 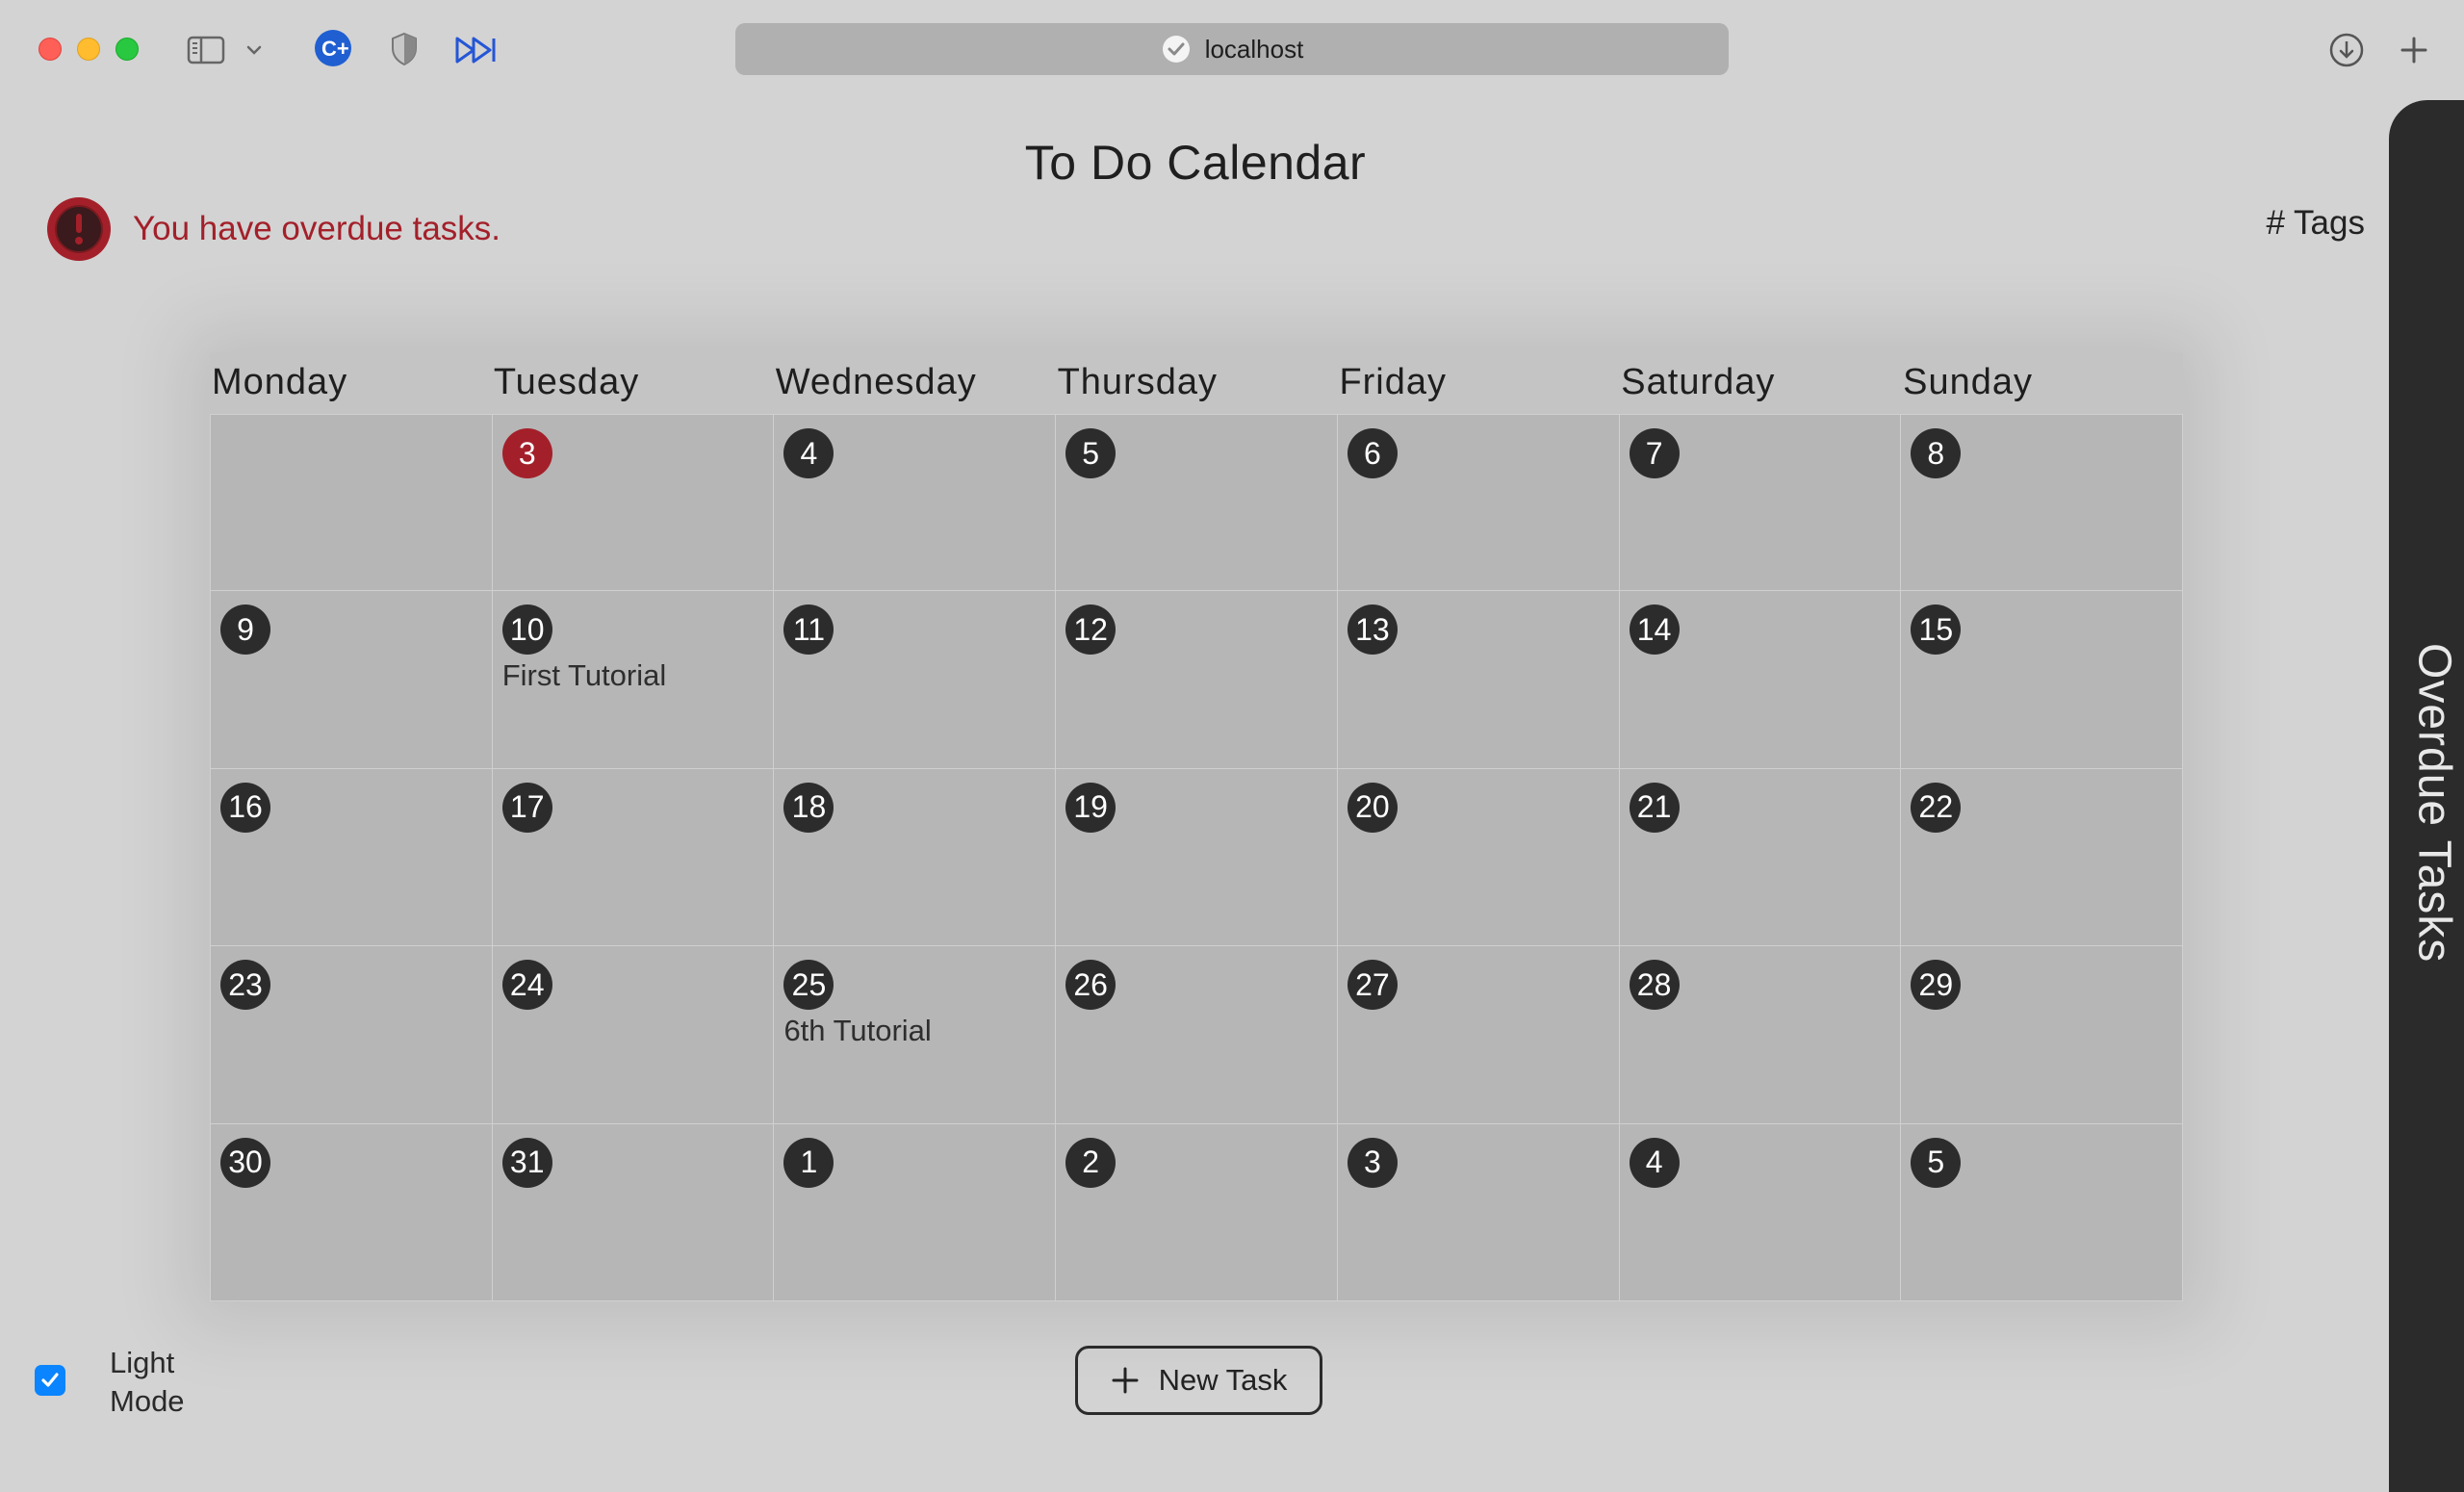 What do you see at coordinates (351, 857) in the screenshot?
I see `day-cell: 16` at bounding box center [351, 857].